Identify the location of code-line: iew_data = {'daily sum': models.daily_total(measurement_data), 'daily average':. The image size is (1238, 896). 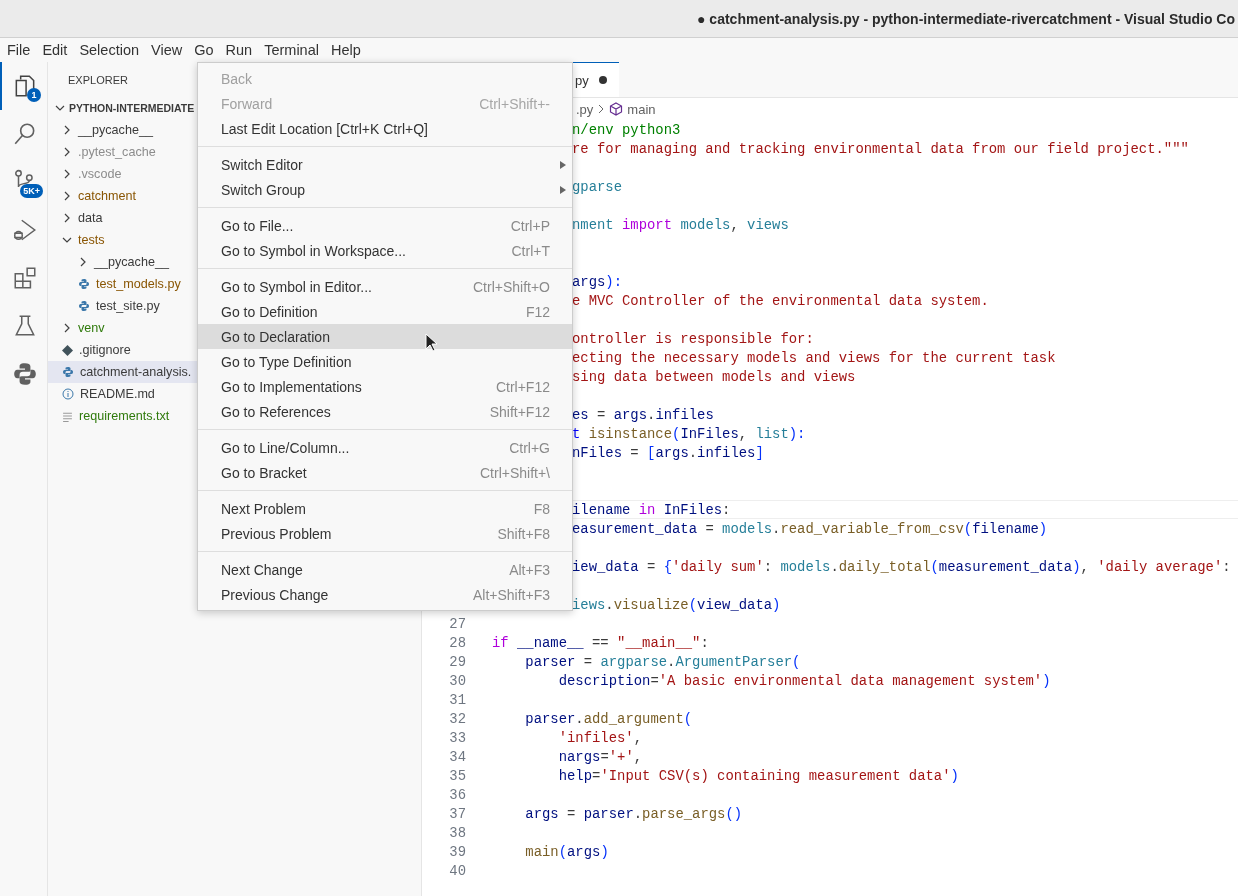
(901, 566).